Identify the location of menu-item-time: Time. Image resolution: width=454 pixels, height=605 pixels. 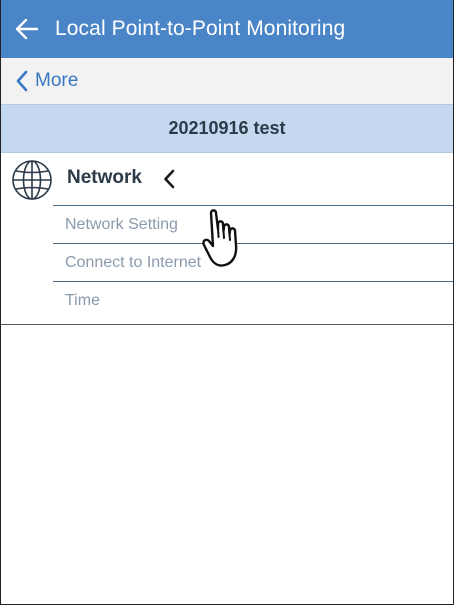
(253, 300).